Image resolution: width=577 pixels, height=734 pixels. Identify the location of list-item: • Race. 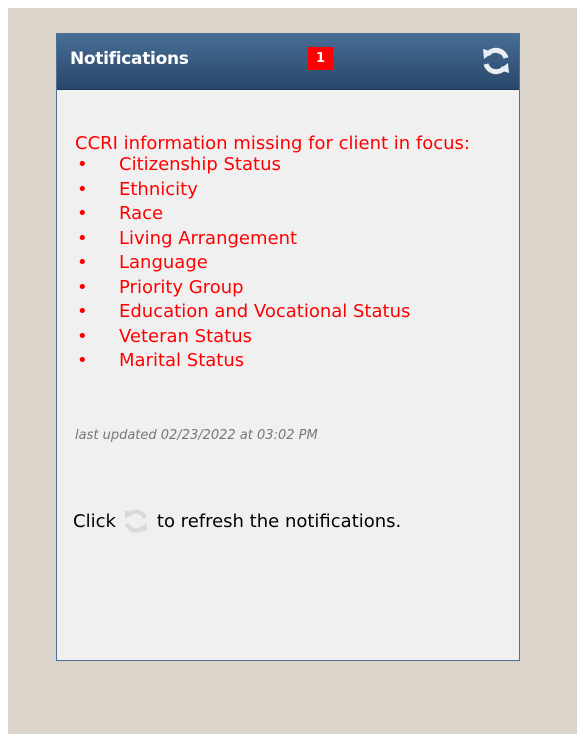
(294, 214).